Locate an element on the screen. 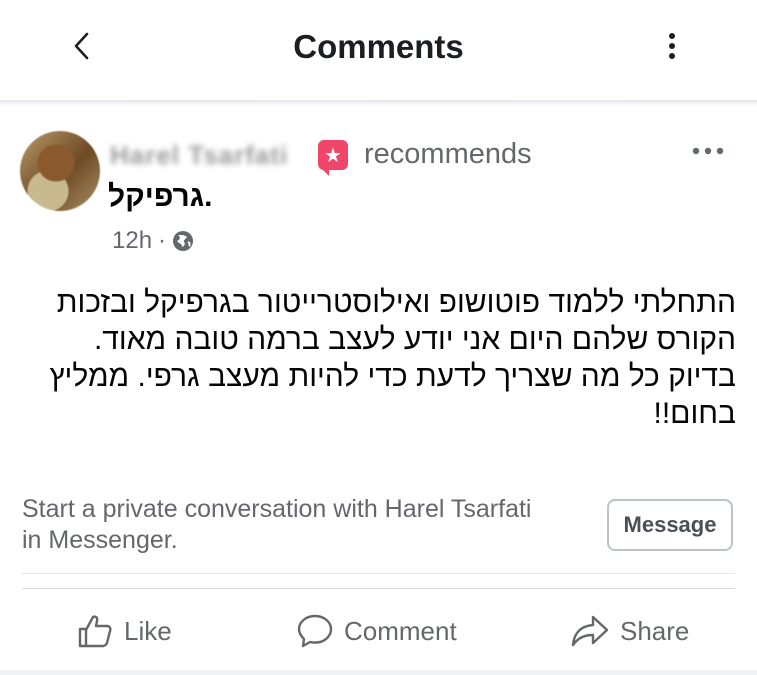  share-arrow-icon is located at coordinates (590, 631).